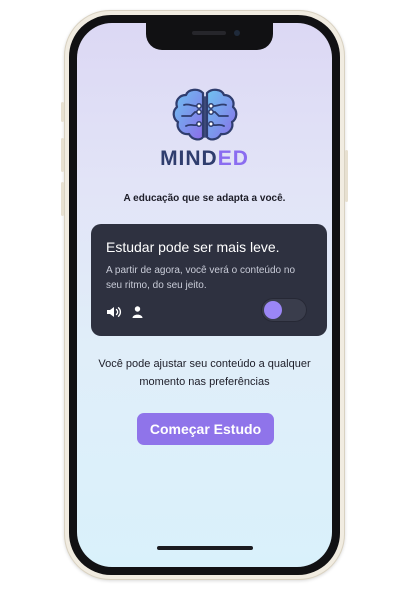 The width and height of the screenshot is (408, 612). I want to click on home-indicator, so click(205, 548).